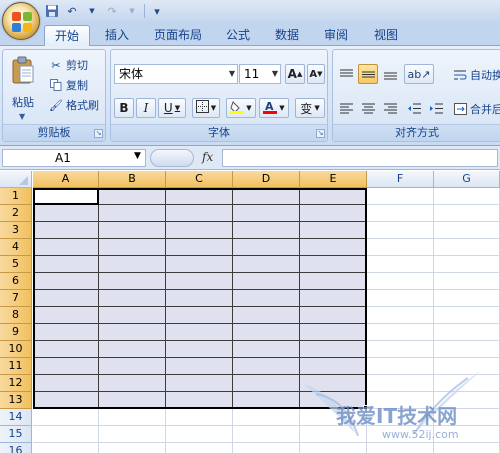 This screenshot has height=453, width=500. What do you see at coordinates (66, 349) in the screenshot?
I see `cell-A10` at bounding box center [66, 349].